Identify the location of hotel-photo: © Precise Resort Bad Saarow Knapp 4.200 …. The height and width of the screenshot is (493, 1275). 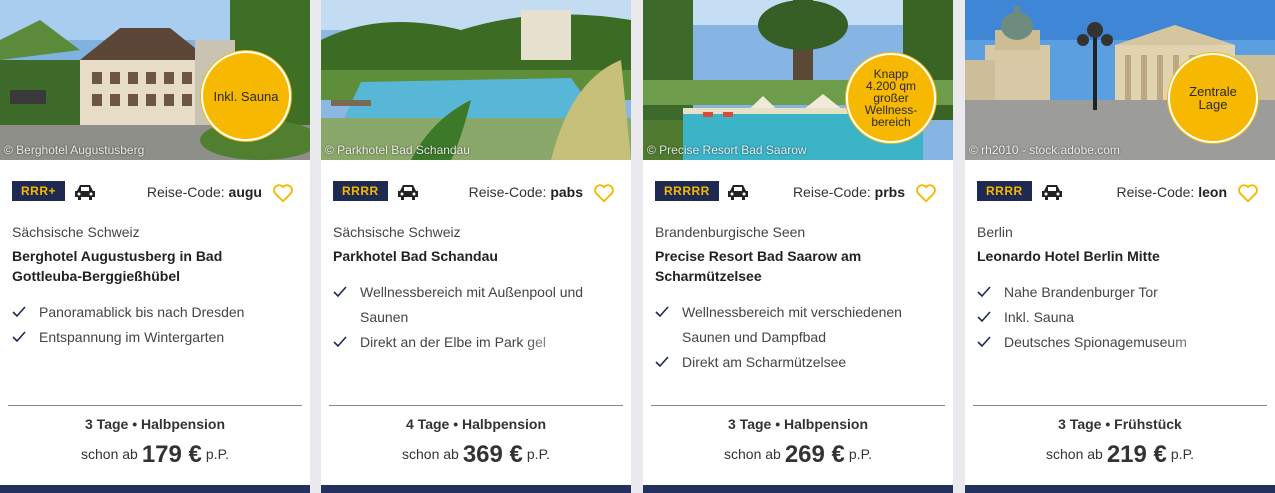
(798, 80).